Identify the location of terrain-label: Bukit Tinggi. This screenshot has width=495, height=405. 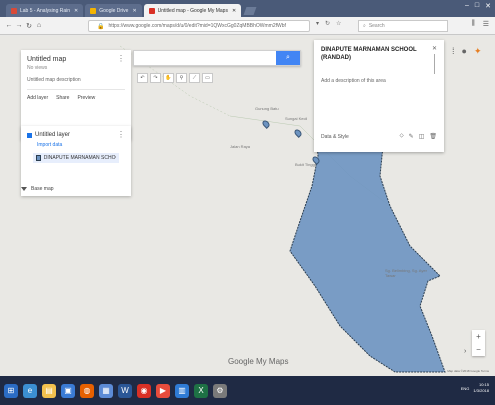
(305, 164).